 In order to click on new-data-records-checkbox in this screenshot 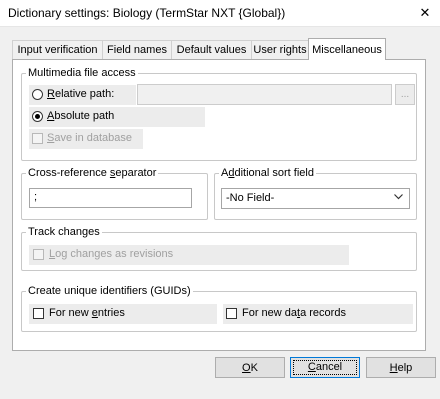, I will do `click(231, 313)`.